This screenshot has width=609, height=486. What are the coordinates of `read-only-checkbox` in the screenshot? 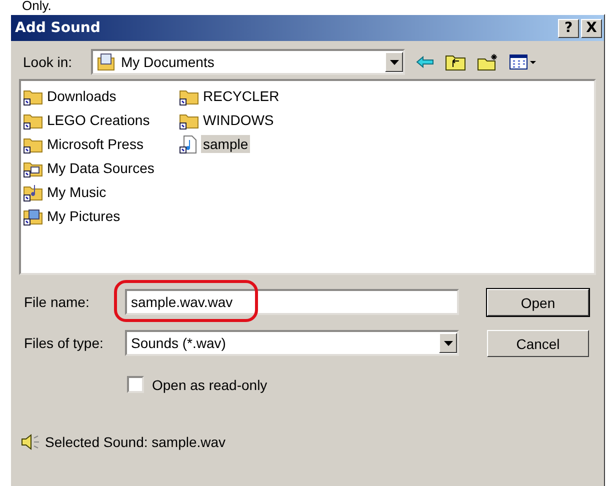 It's located at (135, 384).